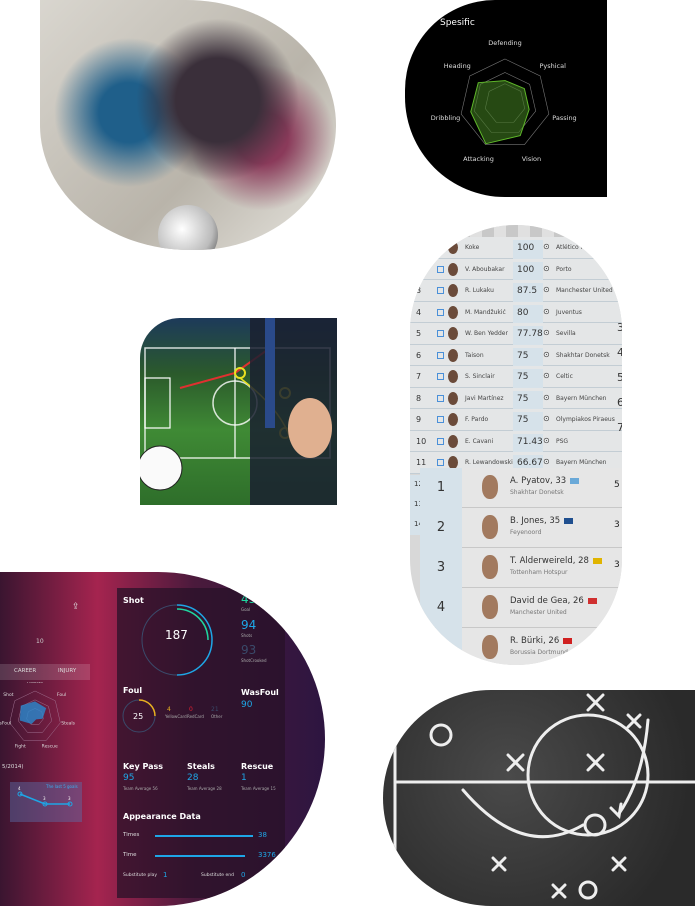 Image resolution: width=695 pixels, height=906 pixels. I want to click on player-name: R. Lukaku, so click(479, 290).